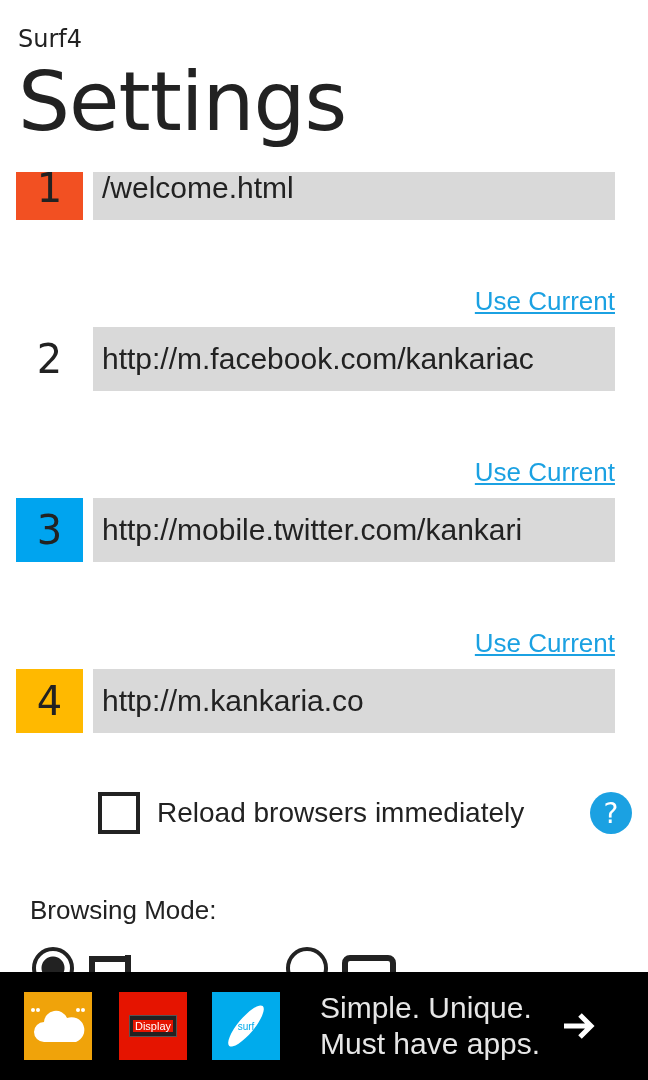 Image resolution: width=648 pixels, height=1080 pixels. I want to click on page-number: 3, so click(49, 530).